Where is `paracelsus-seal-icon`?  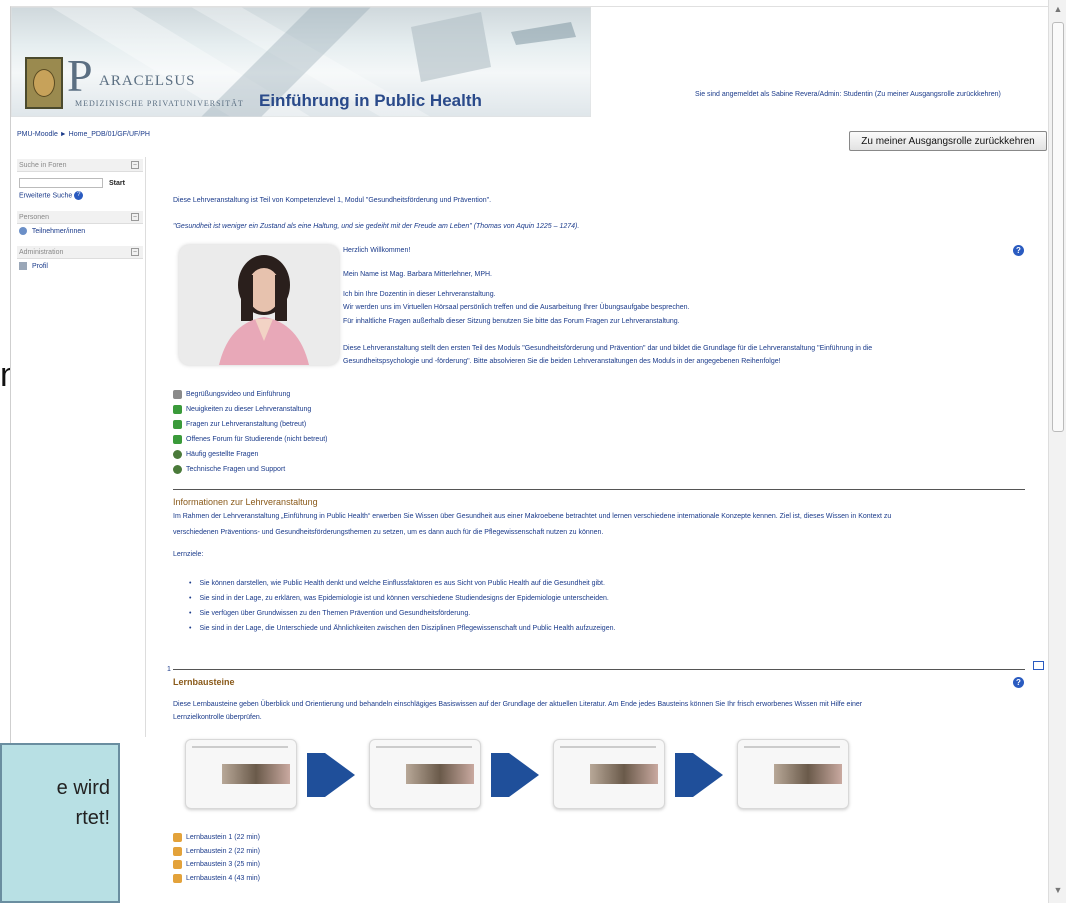
paracelsus-seal-icon is located at coordinates (44, 83).